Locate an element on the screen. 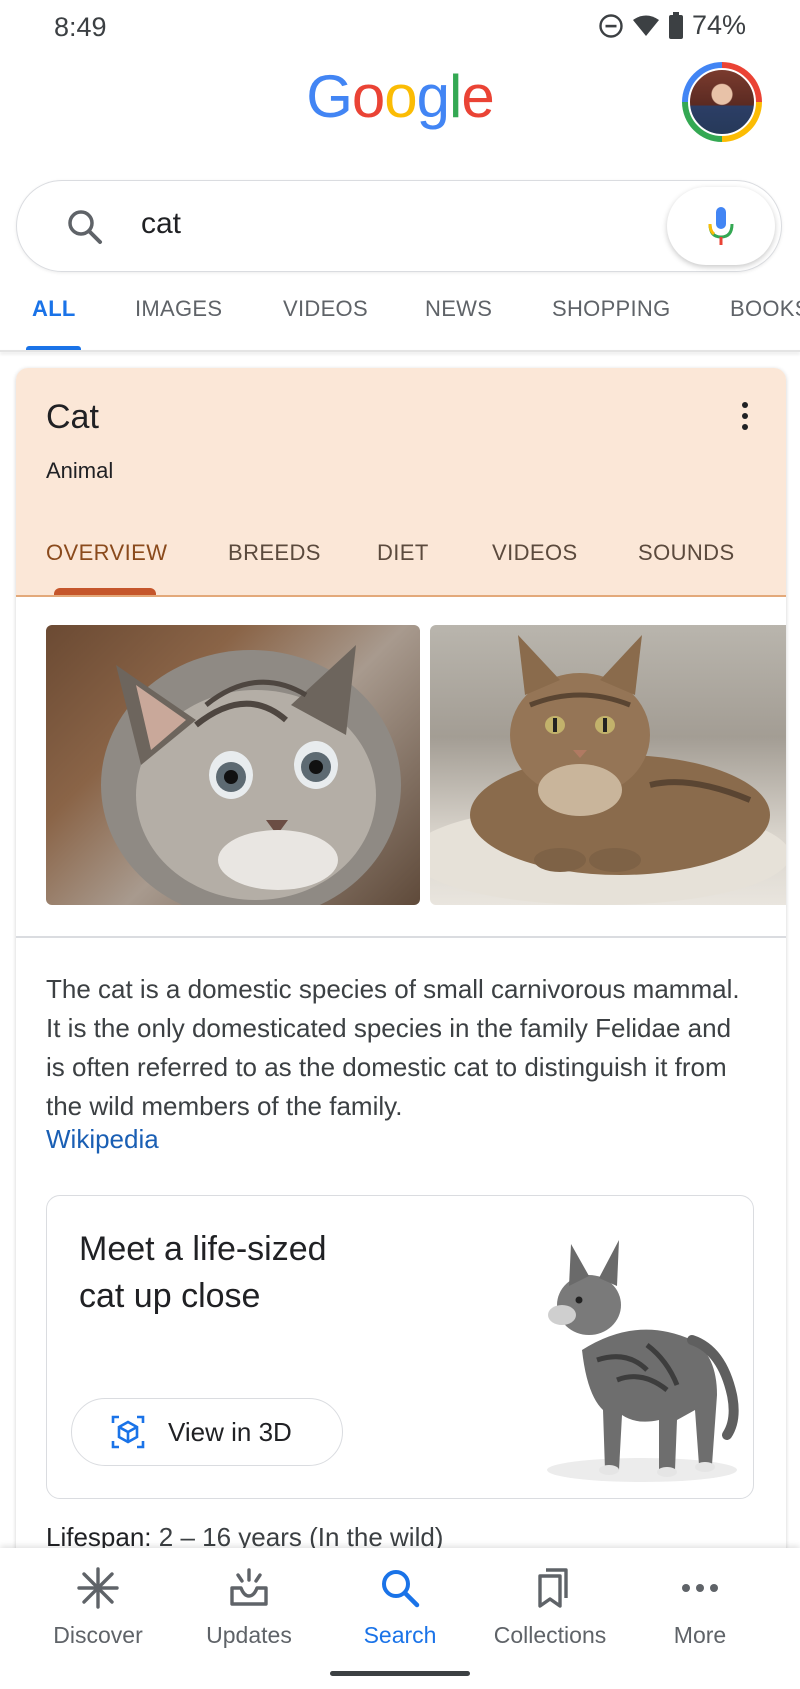 The width and height of the screenshot is (800, 1689). logo-letter: G is located at coordinates (329, 96).